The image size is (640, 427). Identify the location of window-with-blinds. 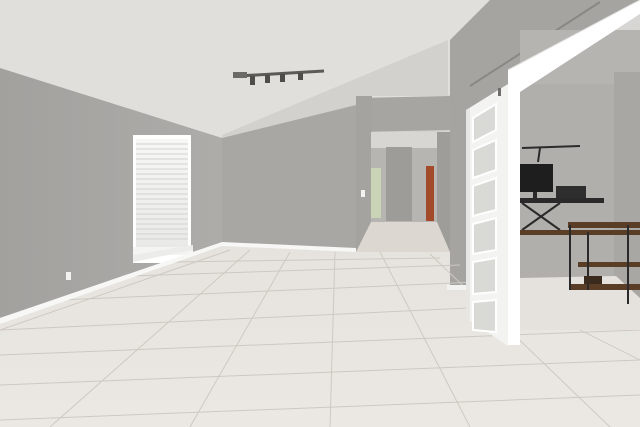
(163, 199).